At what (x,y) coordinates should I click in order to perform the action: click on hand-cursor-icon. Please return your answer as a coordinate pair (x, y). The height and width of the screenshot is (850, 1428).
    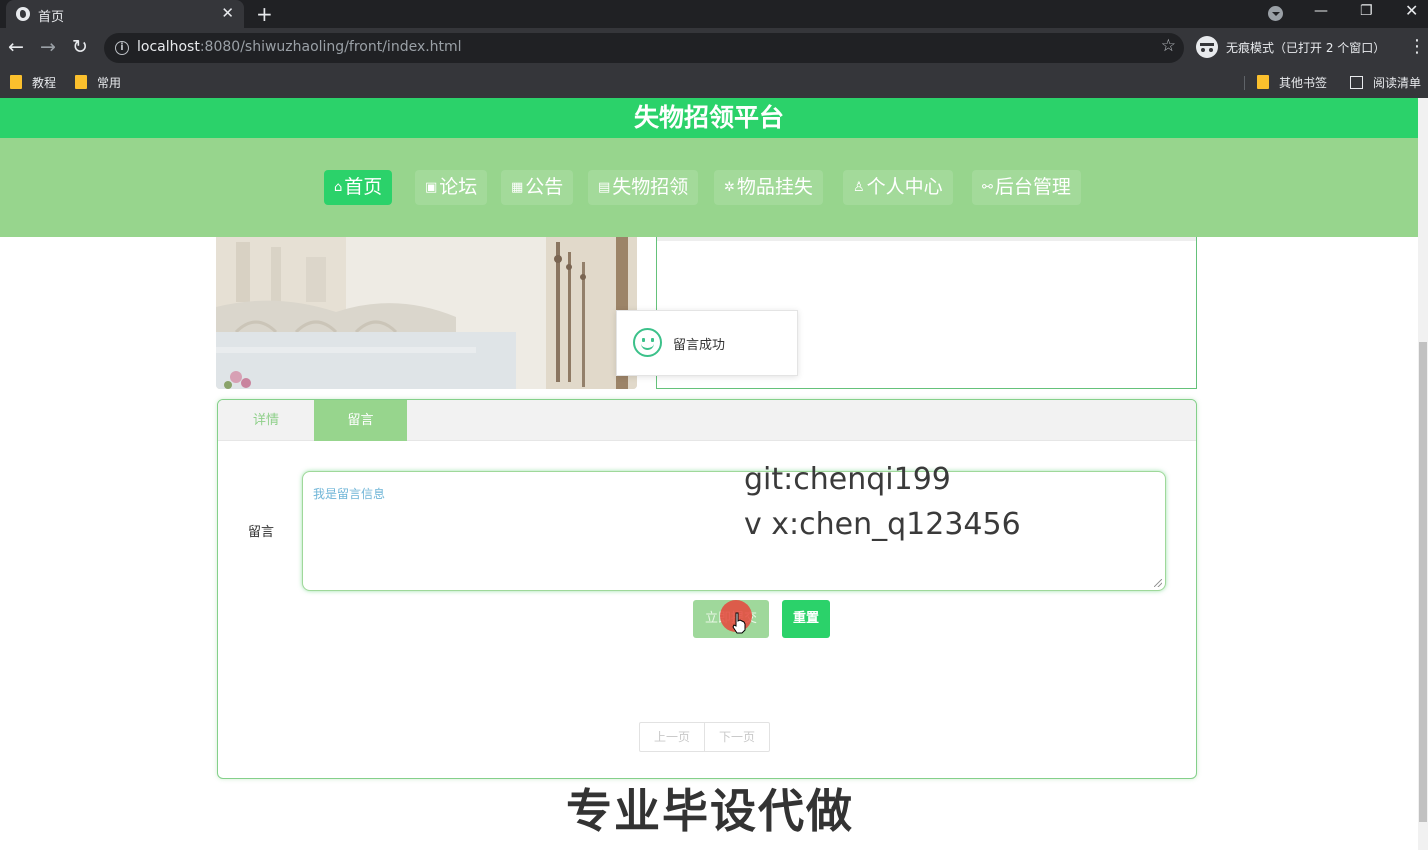
    Looking at the image, I should click on (739, 623).